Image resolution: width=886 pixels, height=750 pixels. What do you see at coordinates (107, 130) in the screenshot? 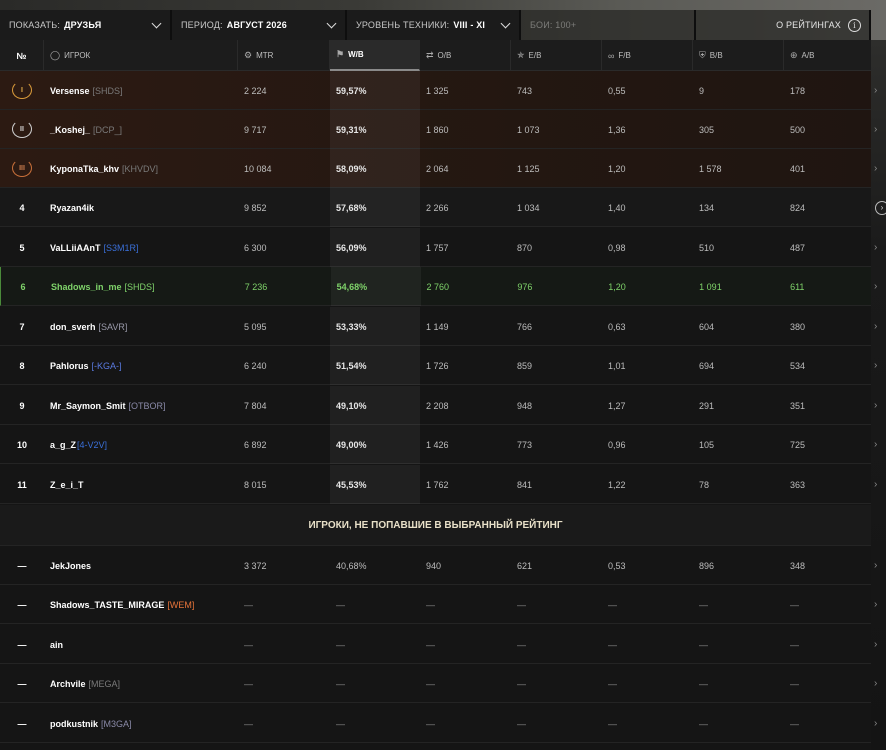
I see `clan-tag: [DCP_]` at bounding box center [107, 130].